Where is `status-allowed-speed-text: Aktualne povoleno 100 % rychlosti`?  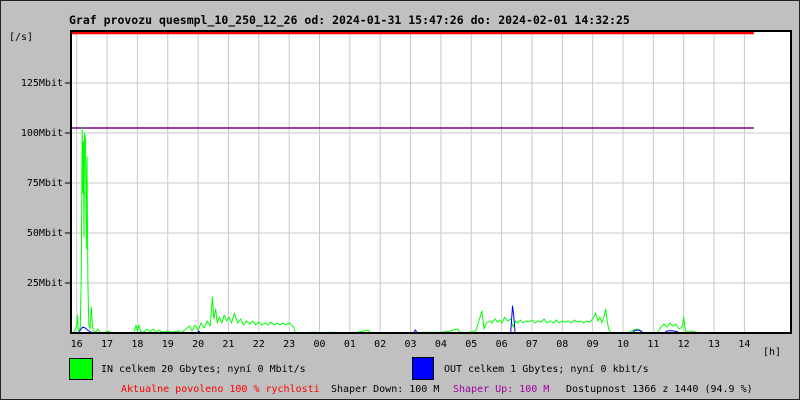
status-allowed-speed-text: Aktualne povoleno 100 % rychlosti is located at coordinates (220, 389).